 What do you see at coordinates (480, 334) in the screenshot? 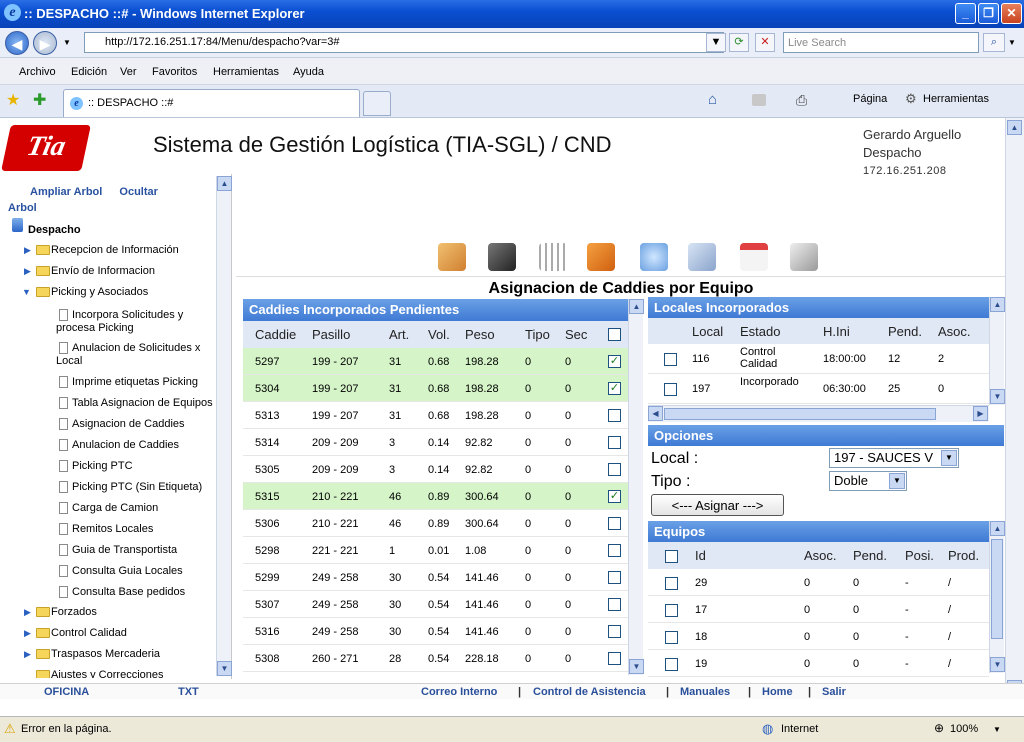
I see `col-peso: Peso` at bounding box center [480, 334].